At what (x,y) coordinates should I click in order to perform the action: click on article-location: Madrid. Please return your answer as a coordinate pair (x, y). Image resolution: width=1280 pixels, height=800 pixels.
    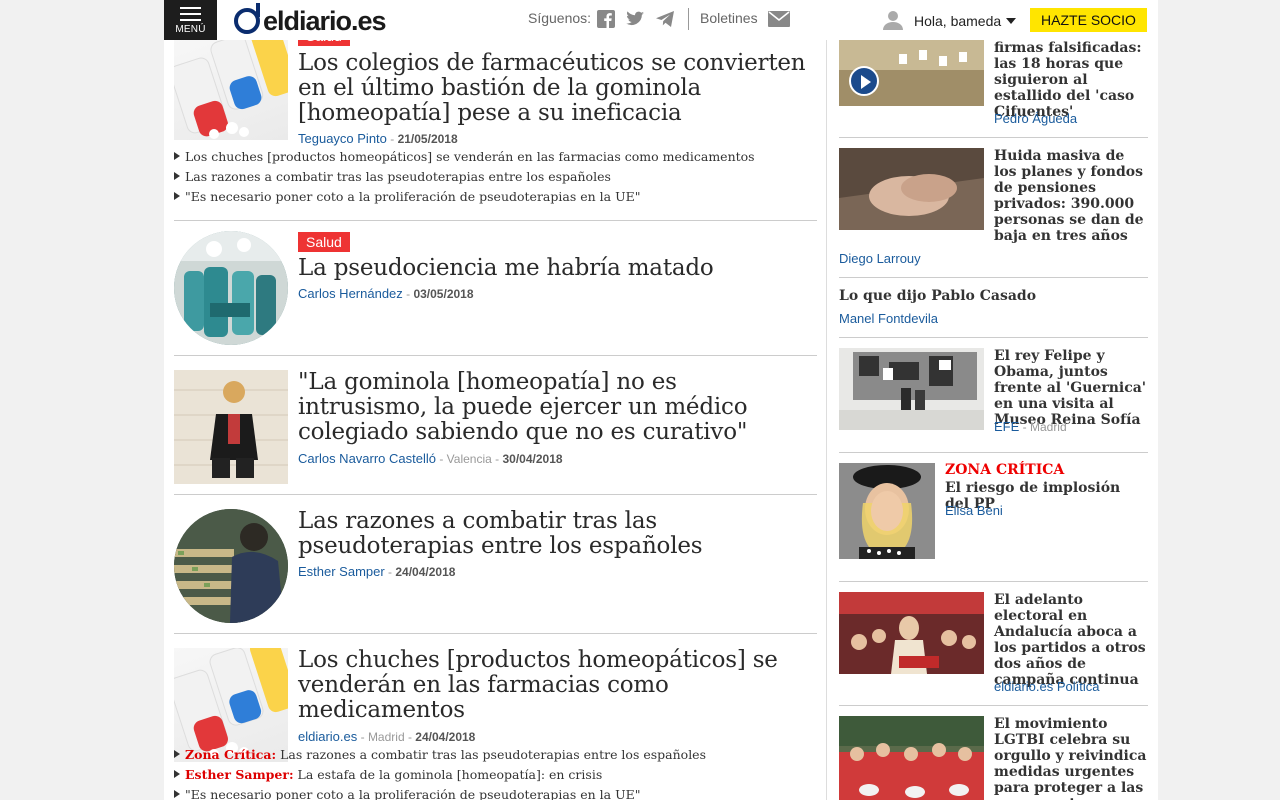
    Looking at the image, I should click on (386, 737).